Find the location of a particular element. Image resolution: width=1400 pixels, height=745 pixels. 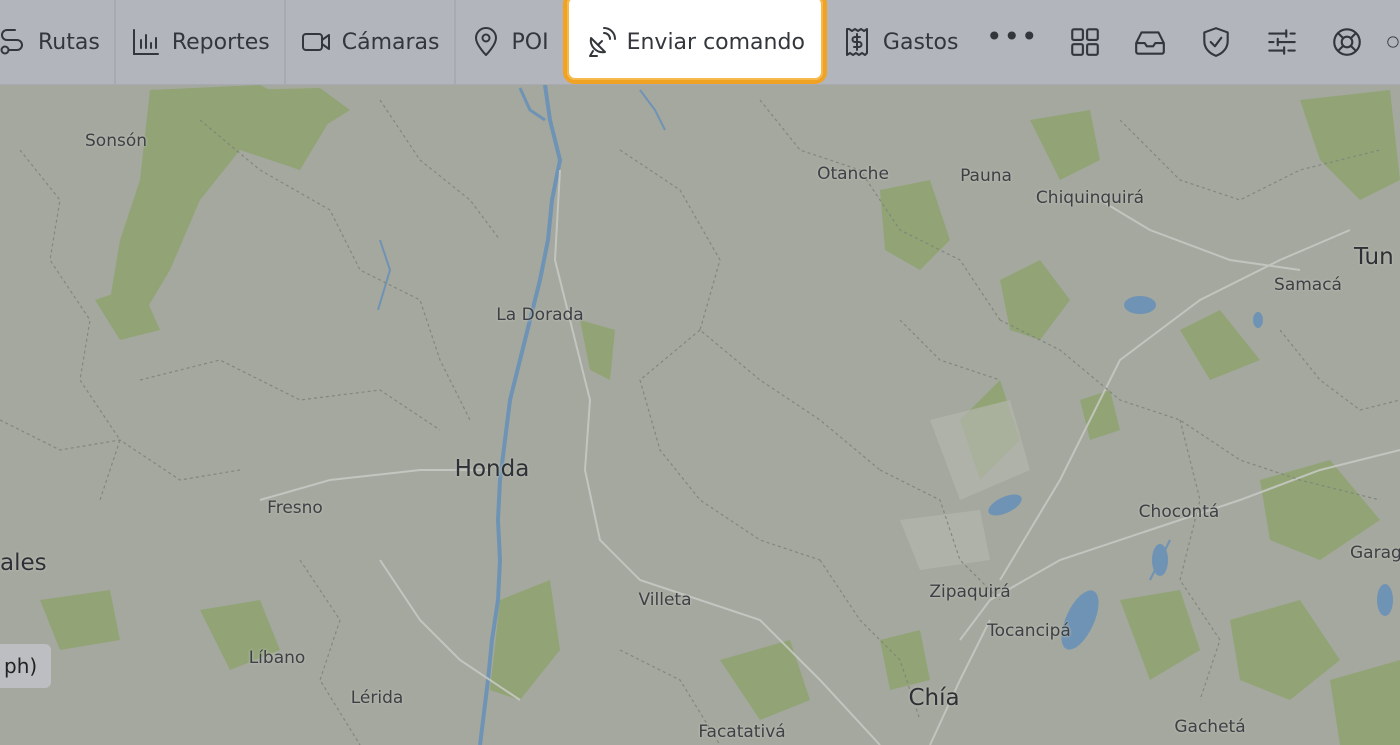

bar-chart-icon is located at coordinates (145, 42).